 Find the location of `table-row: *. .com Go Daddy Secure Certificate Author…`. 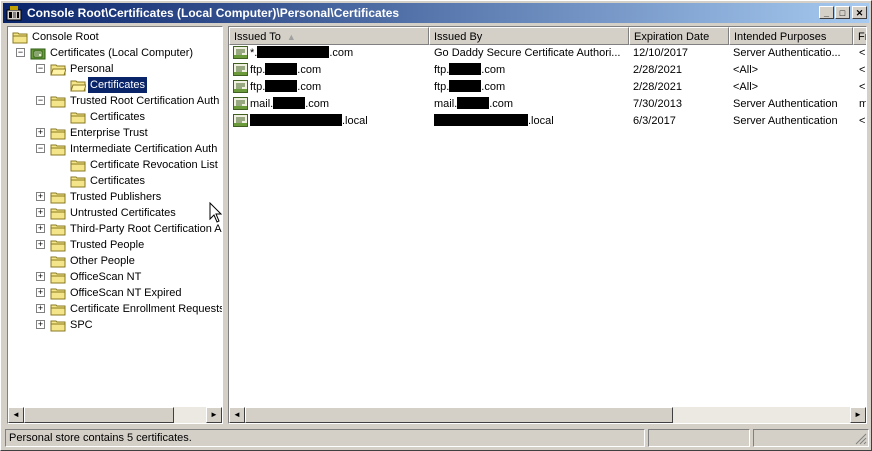

table-row: *. .com Go Daddy Secure Certificate Author… is located at coordinates (547, 53).